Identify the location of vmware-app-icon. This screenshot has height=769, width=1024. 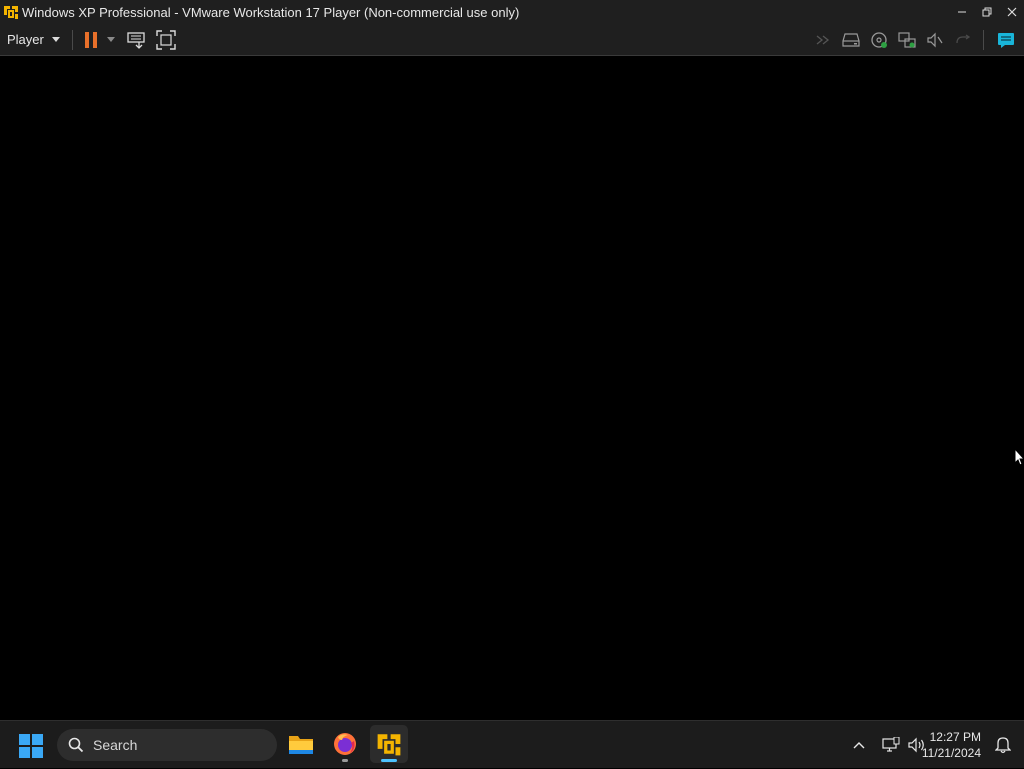
(11, 12).